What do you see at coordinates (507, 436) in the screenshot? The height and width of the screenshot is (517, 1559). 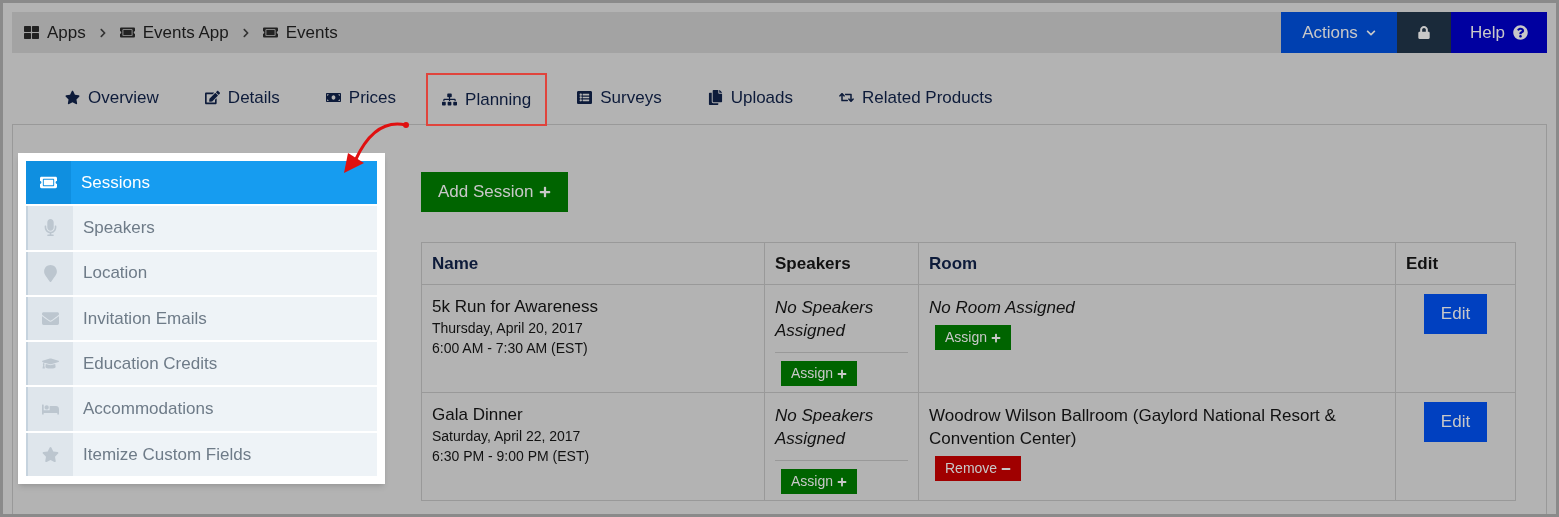 I see `session-date: Saturday, April 22, 2017` at bounding box center [507, 436].